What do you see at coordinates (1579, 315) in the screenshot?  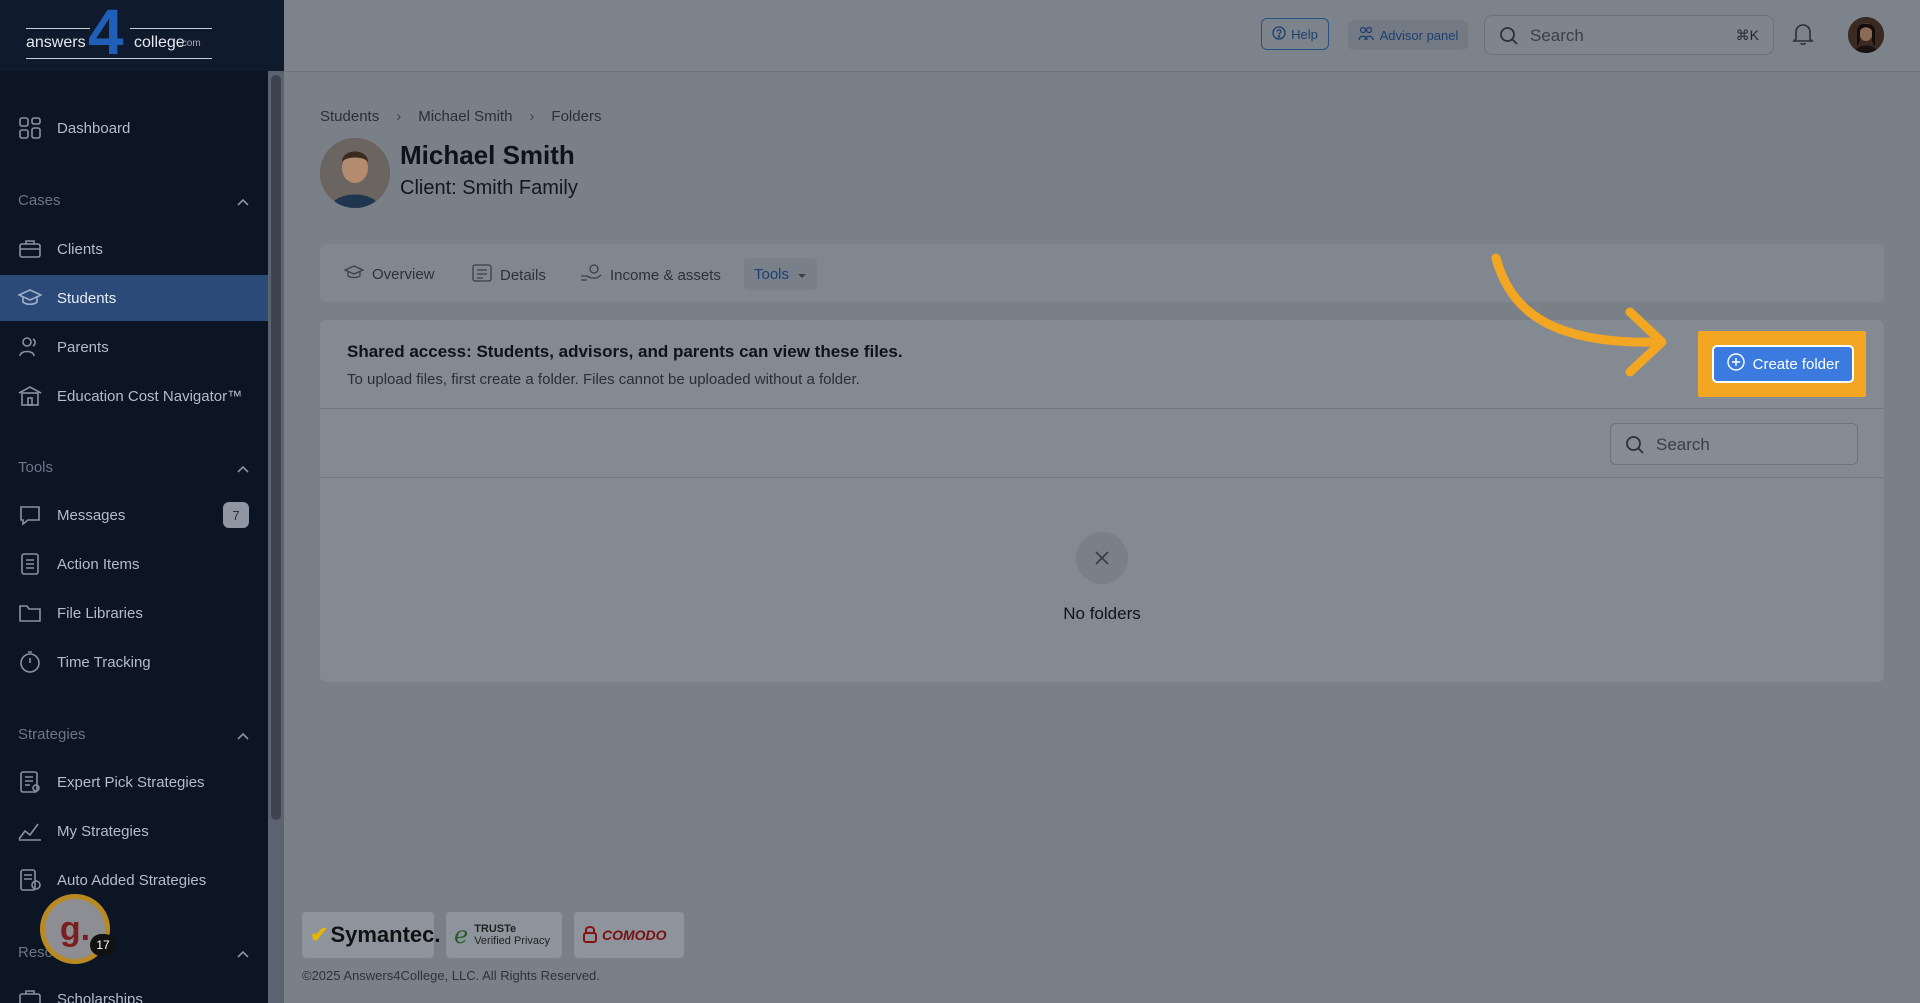 I see `arrow-annotation` at bounding box center [1579, 315].